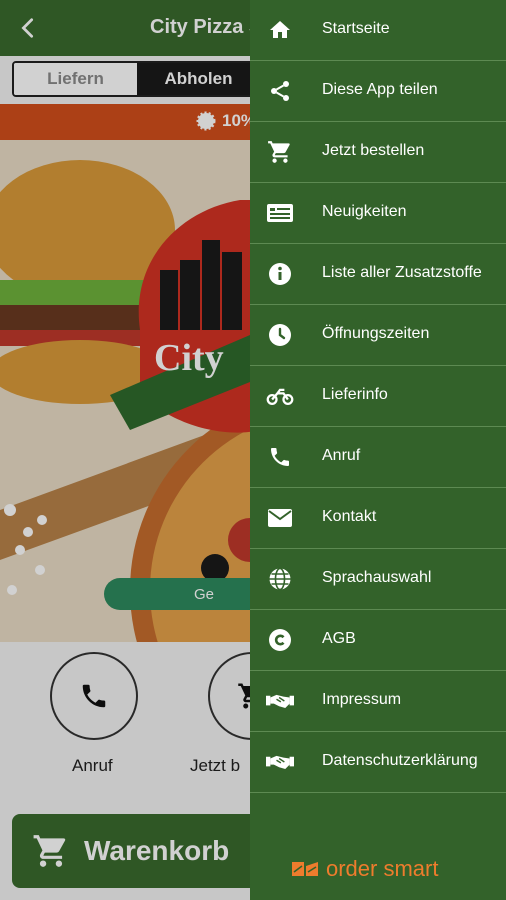  I want to click on drawer-item-terms: AGB, so click(378, 640).